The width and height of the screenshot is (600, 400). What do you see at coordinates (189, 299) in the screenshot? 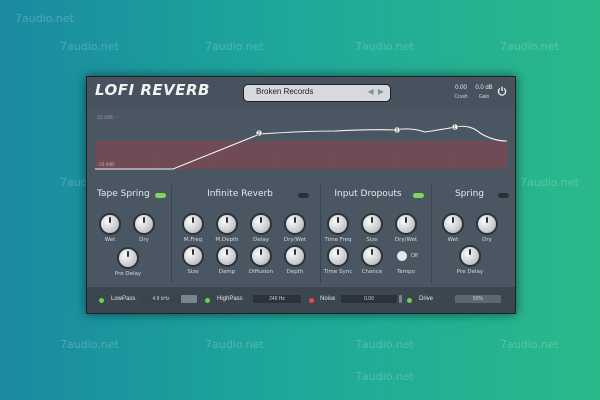
I see `lowpass-slider` at bounding box center [189, 299].